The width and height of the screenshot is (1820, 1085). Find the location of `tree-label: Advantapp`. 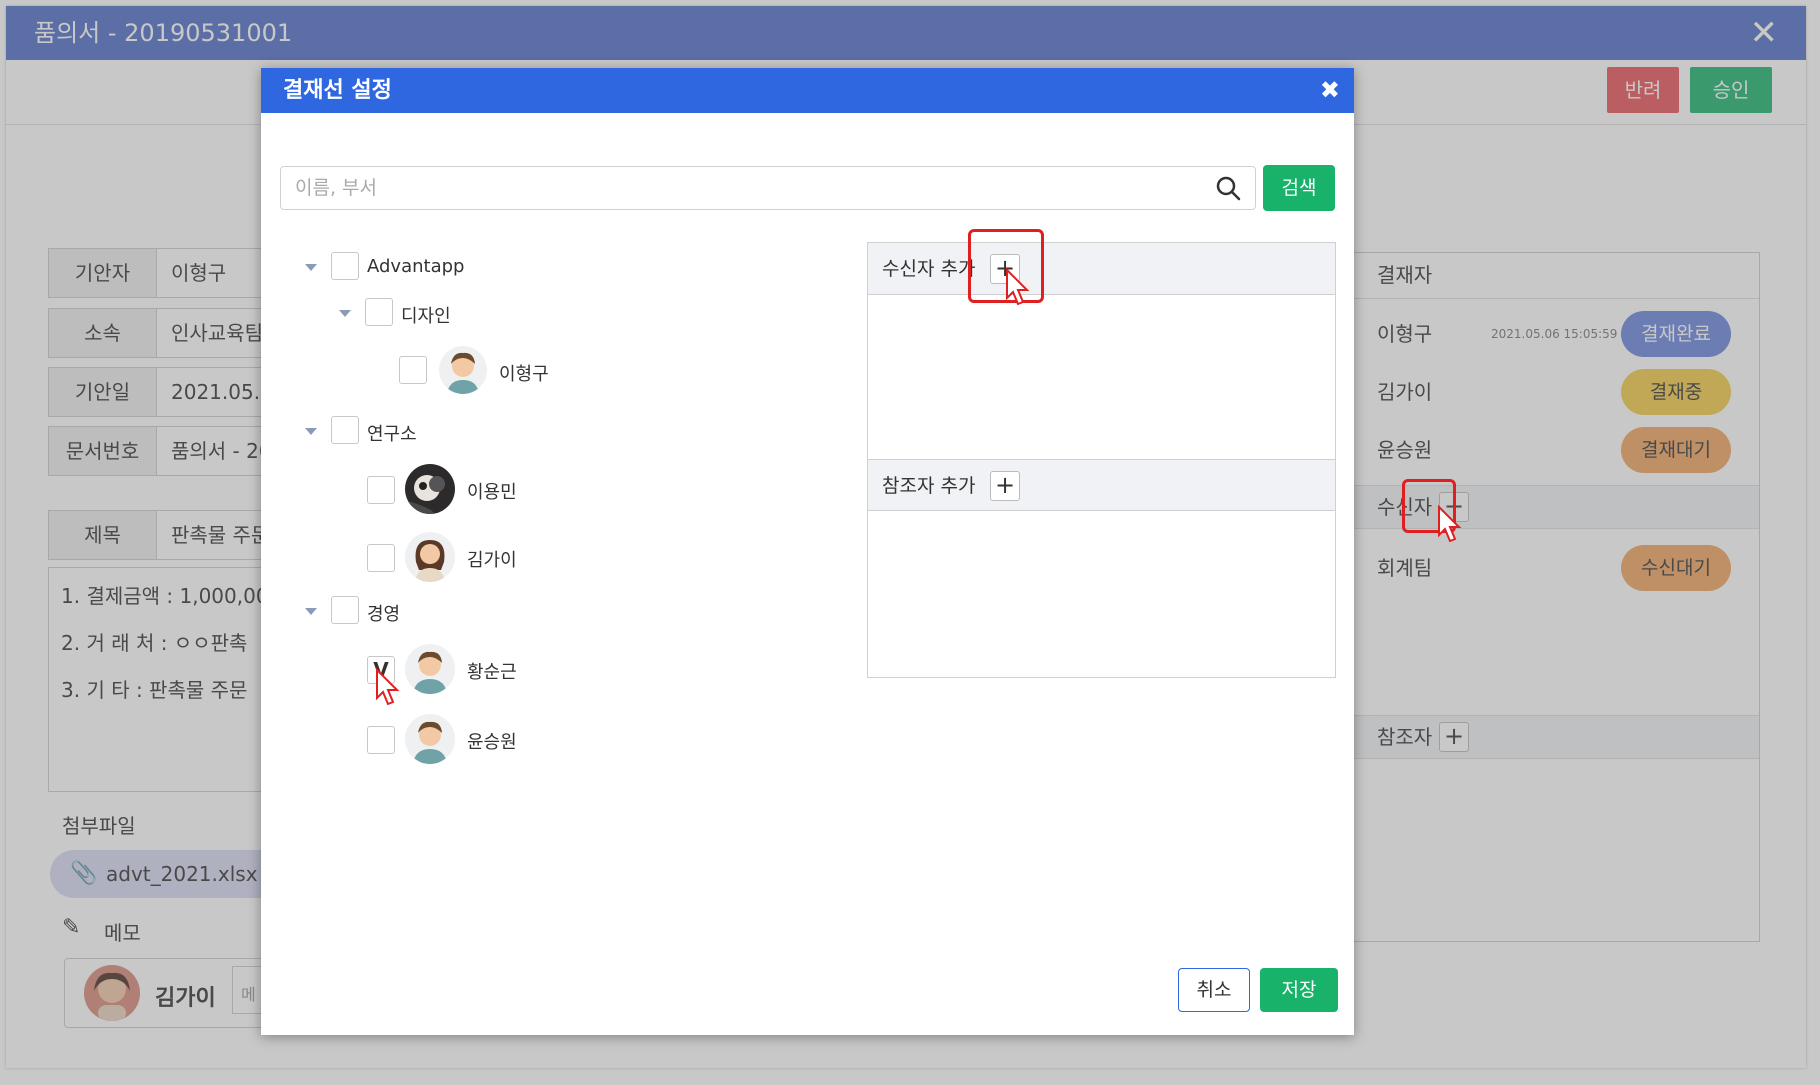

tree-label: Advantapp is located at coordinates (416, 266).